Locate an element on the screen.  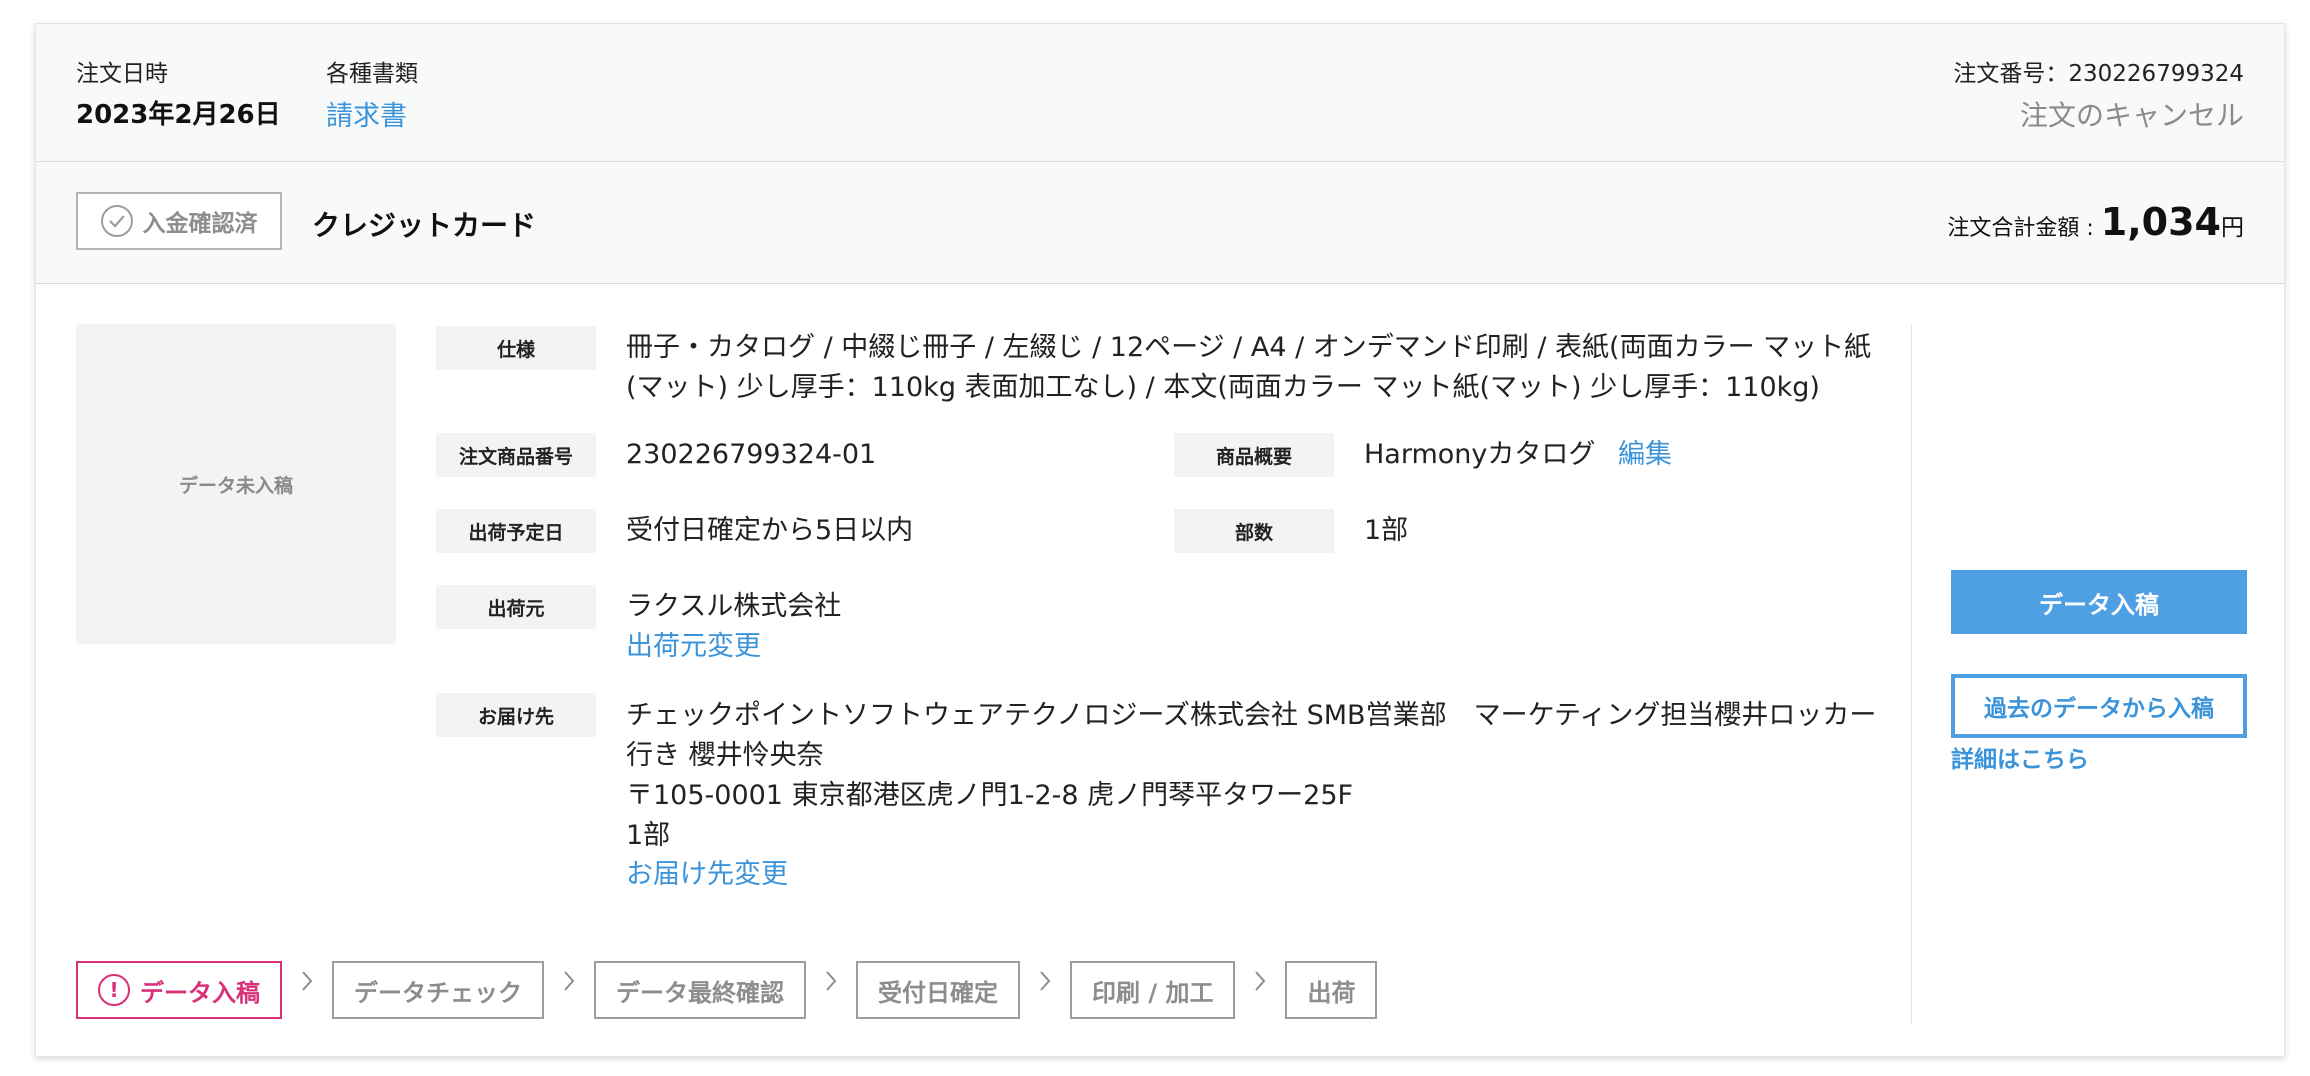
step-data-upload: ! データ入稿 is located at coordinates (179, 990).